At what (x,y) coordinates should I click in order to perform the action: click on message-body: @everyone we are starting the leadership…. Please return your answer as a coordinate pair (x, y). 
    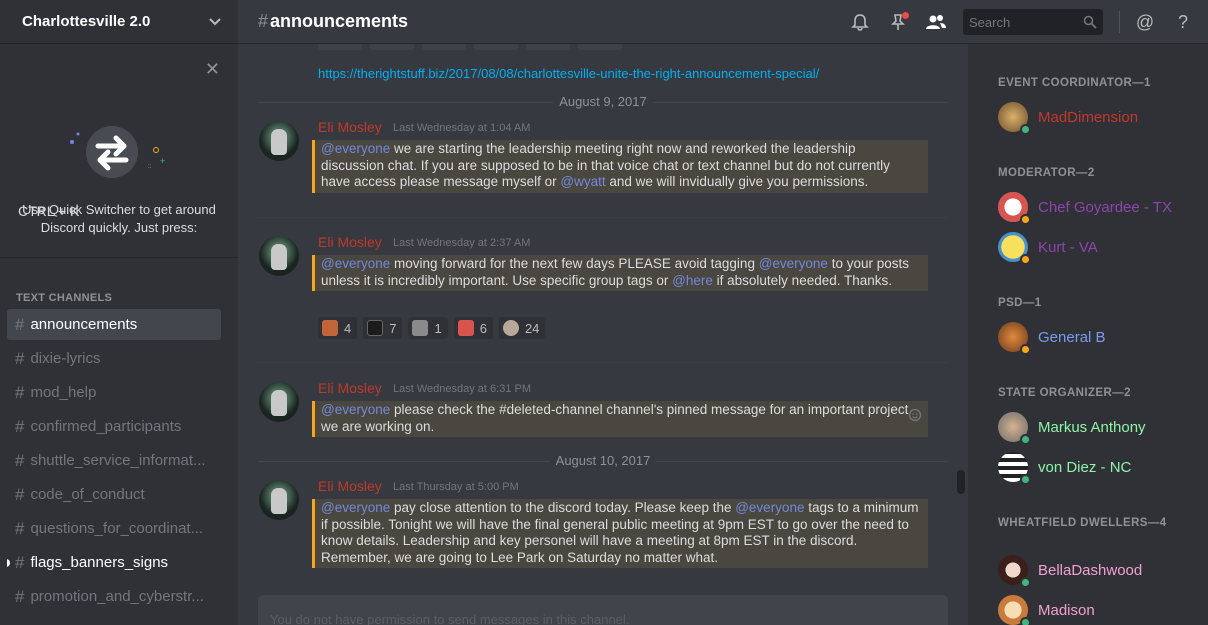
    Looking at the image, I should click on (620, 166).